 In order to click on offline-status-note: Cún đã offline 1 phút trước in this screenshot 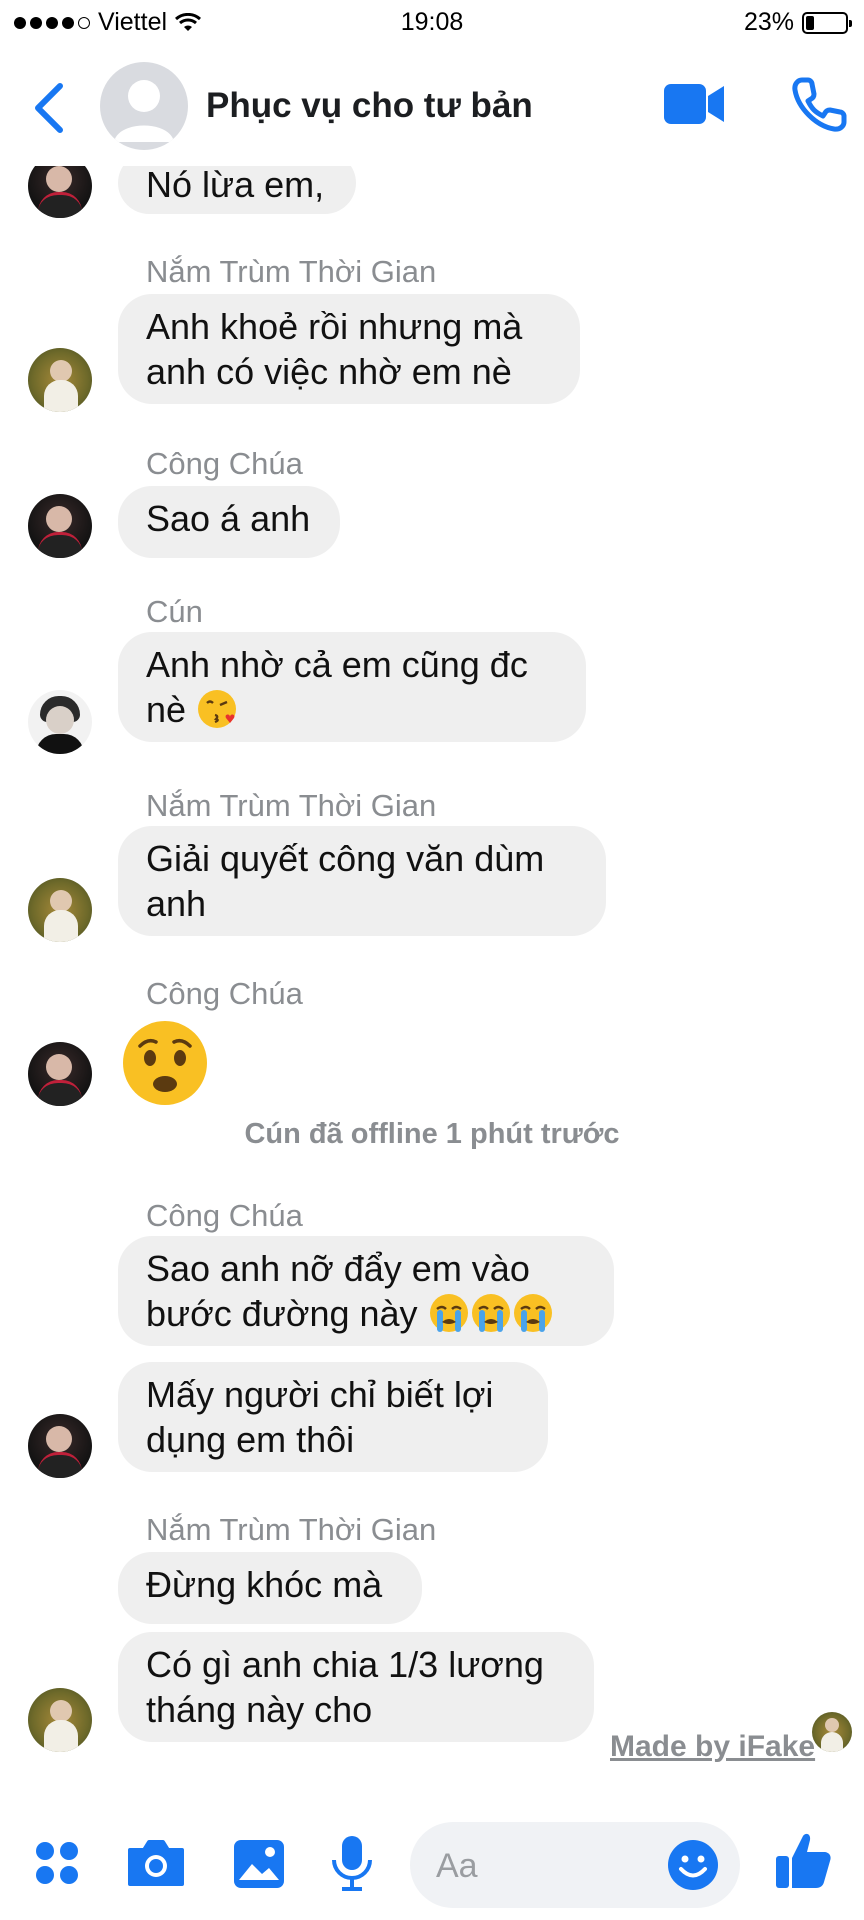, I will do `click(432, 1134)`.